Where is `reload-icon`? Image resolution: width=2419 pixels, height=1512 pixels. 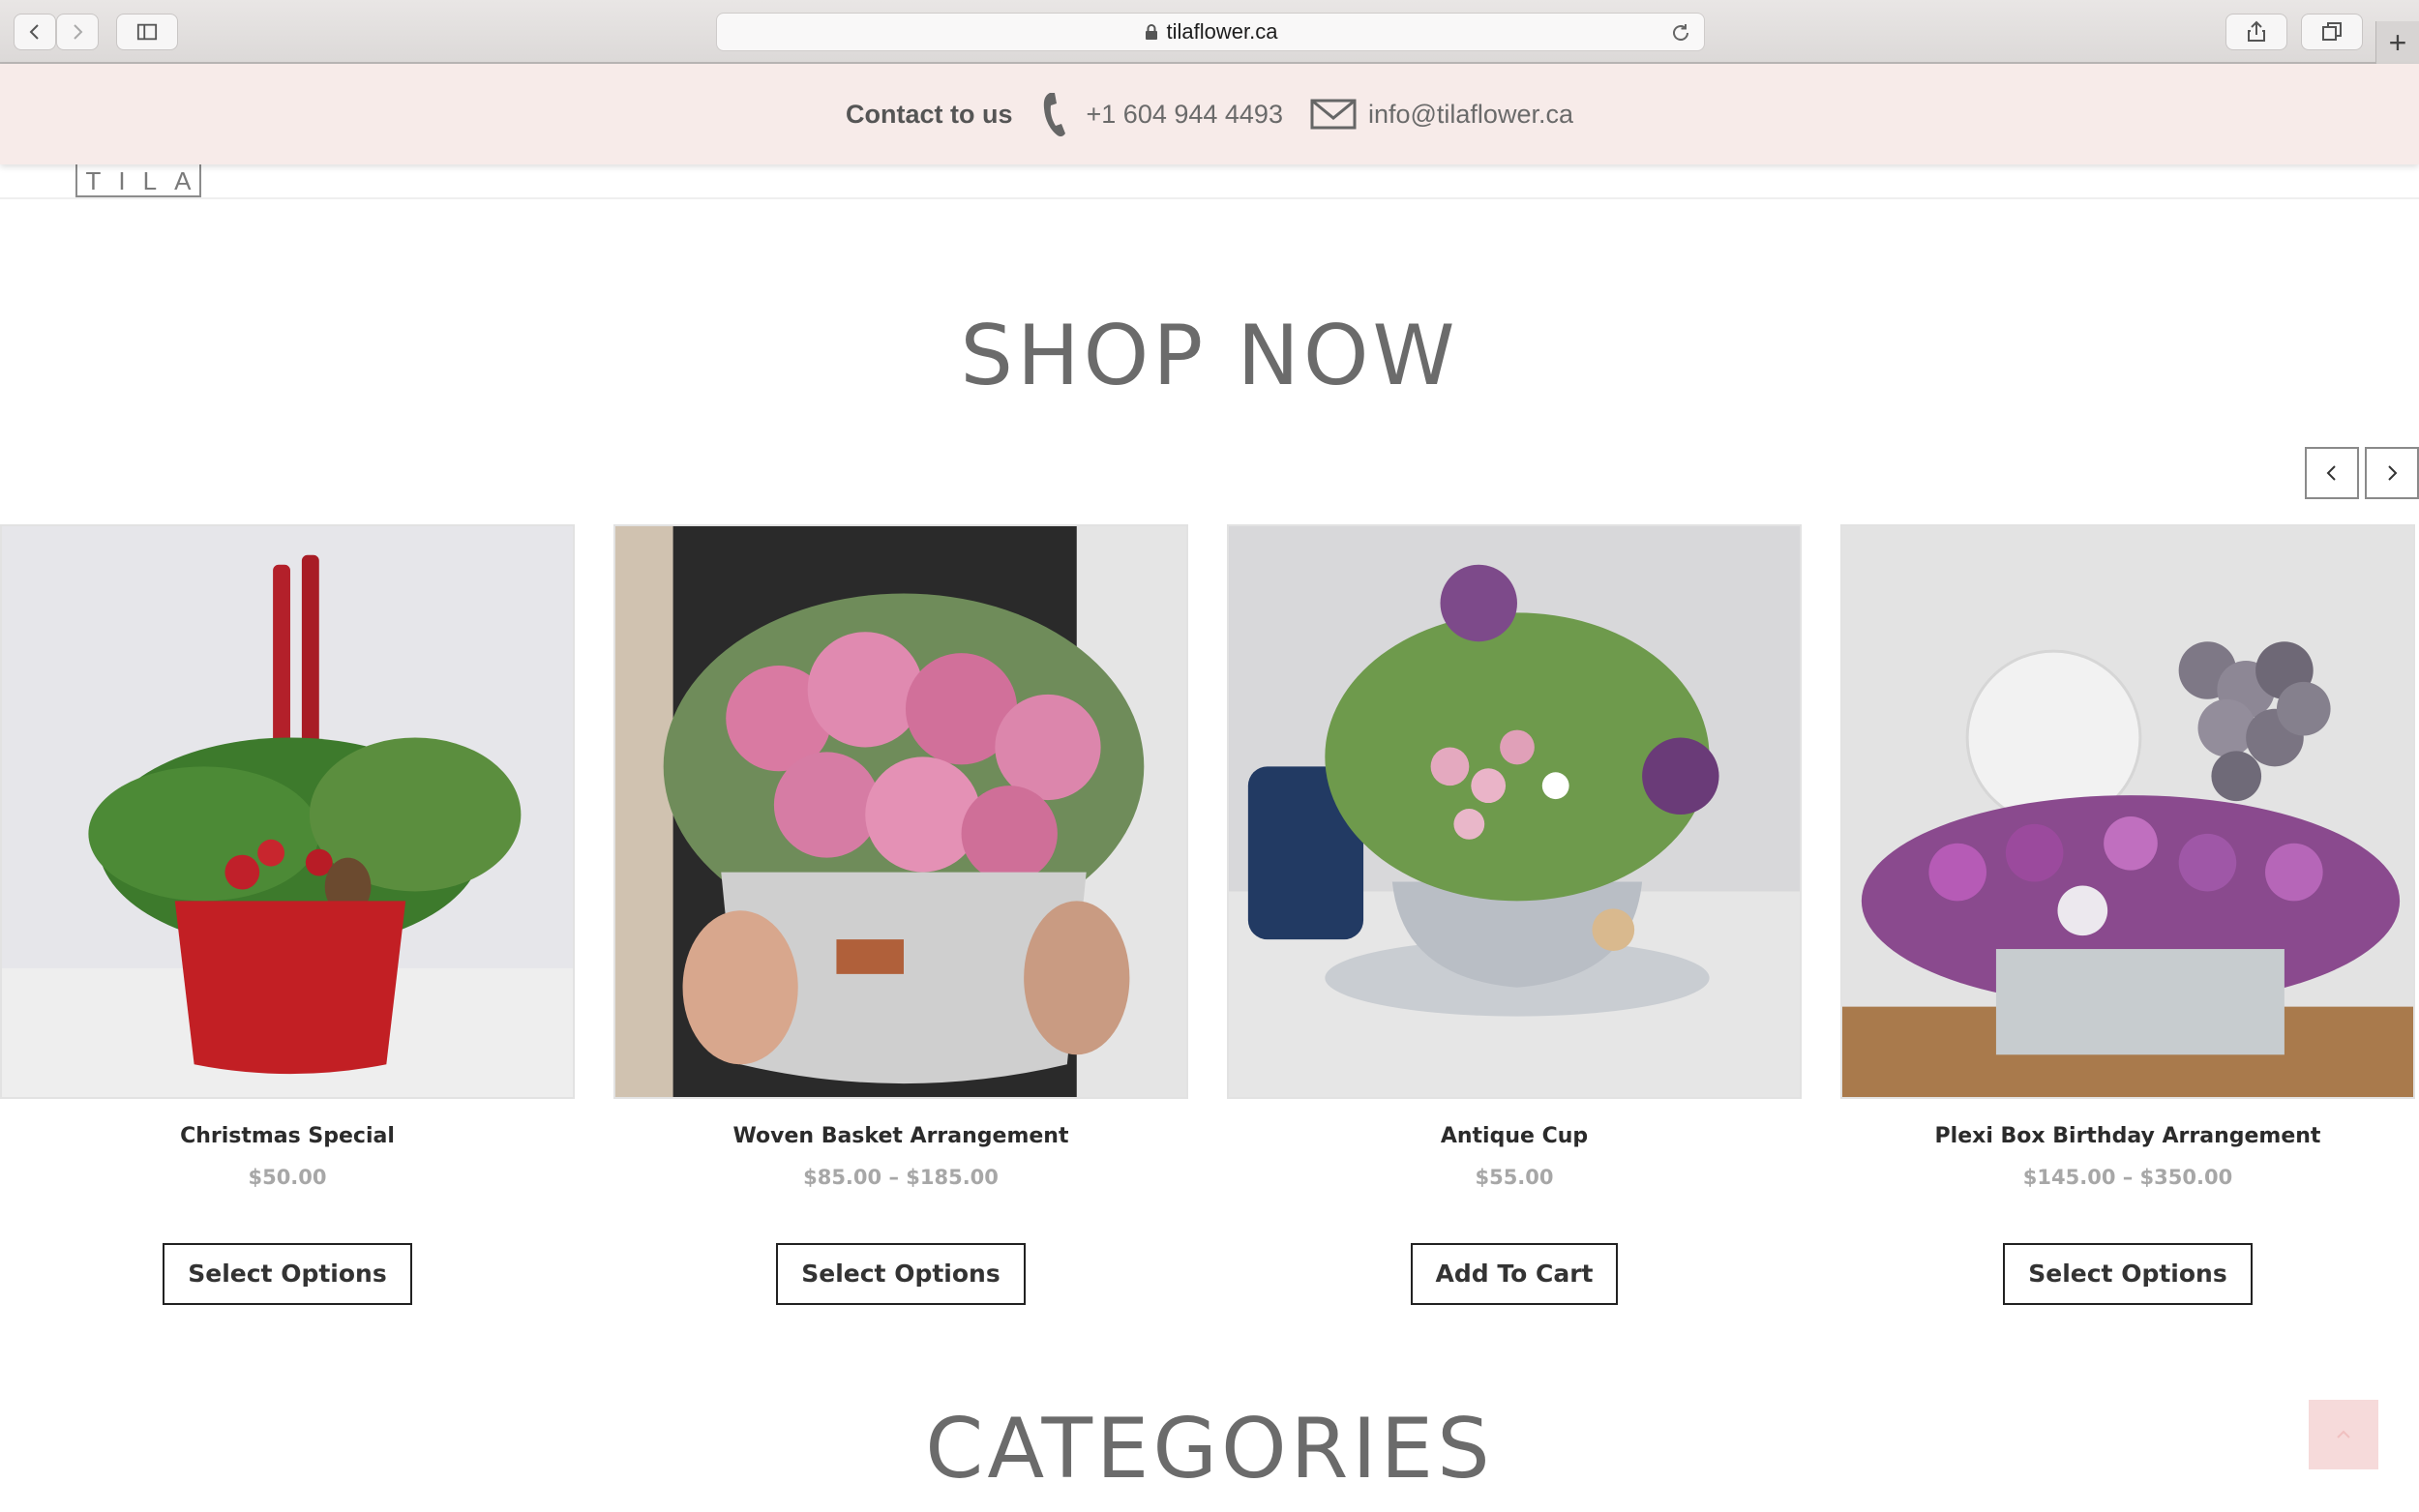 reload-icon is located at coordinates (1681, 33).